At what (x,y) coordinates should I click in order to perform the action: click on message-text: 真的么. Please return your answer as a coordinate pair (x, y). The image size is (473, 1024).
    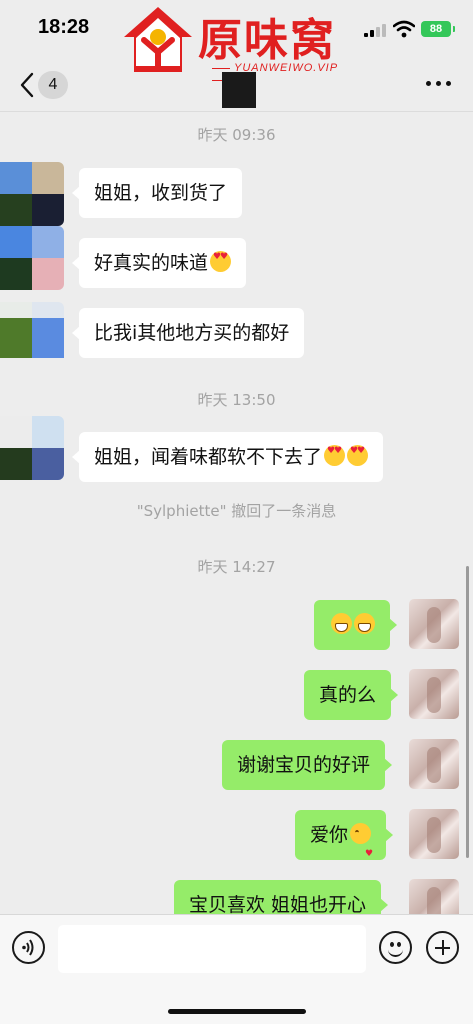
    Looking at the image, I should click on (348, 695).